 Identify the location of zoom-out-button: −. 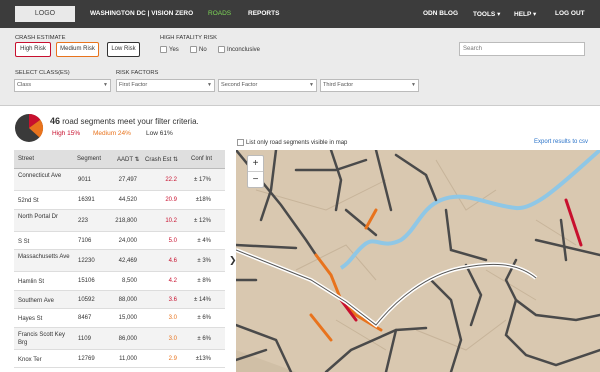
(255, 180).